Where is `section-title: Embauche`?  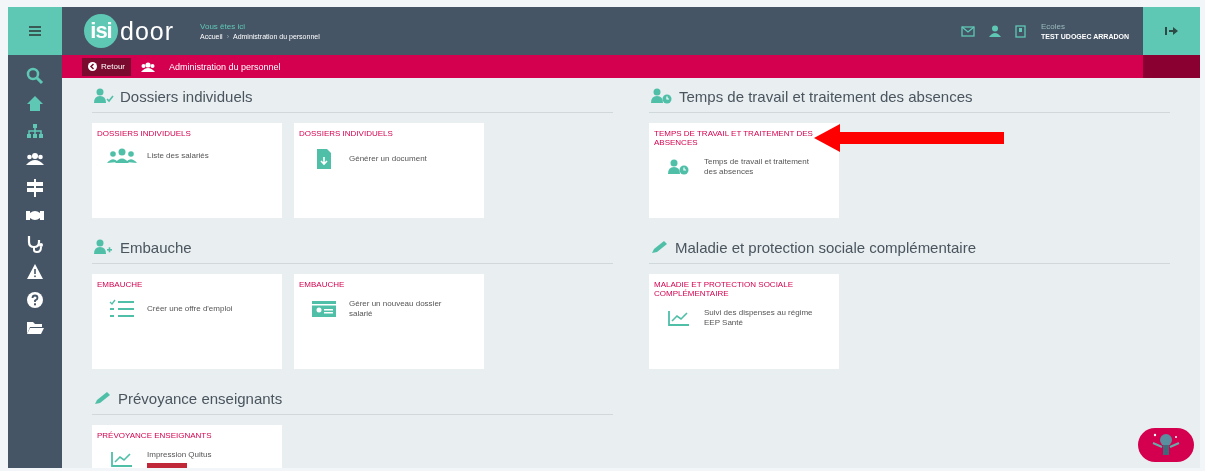 section-title: Embauche is located at coordinates (156, 247).